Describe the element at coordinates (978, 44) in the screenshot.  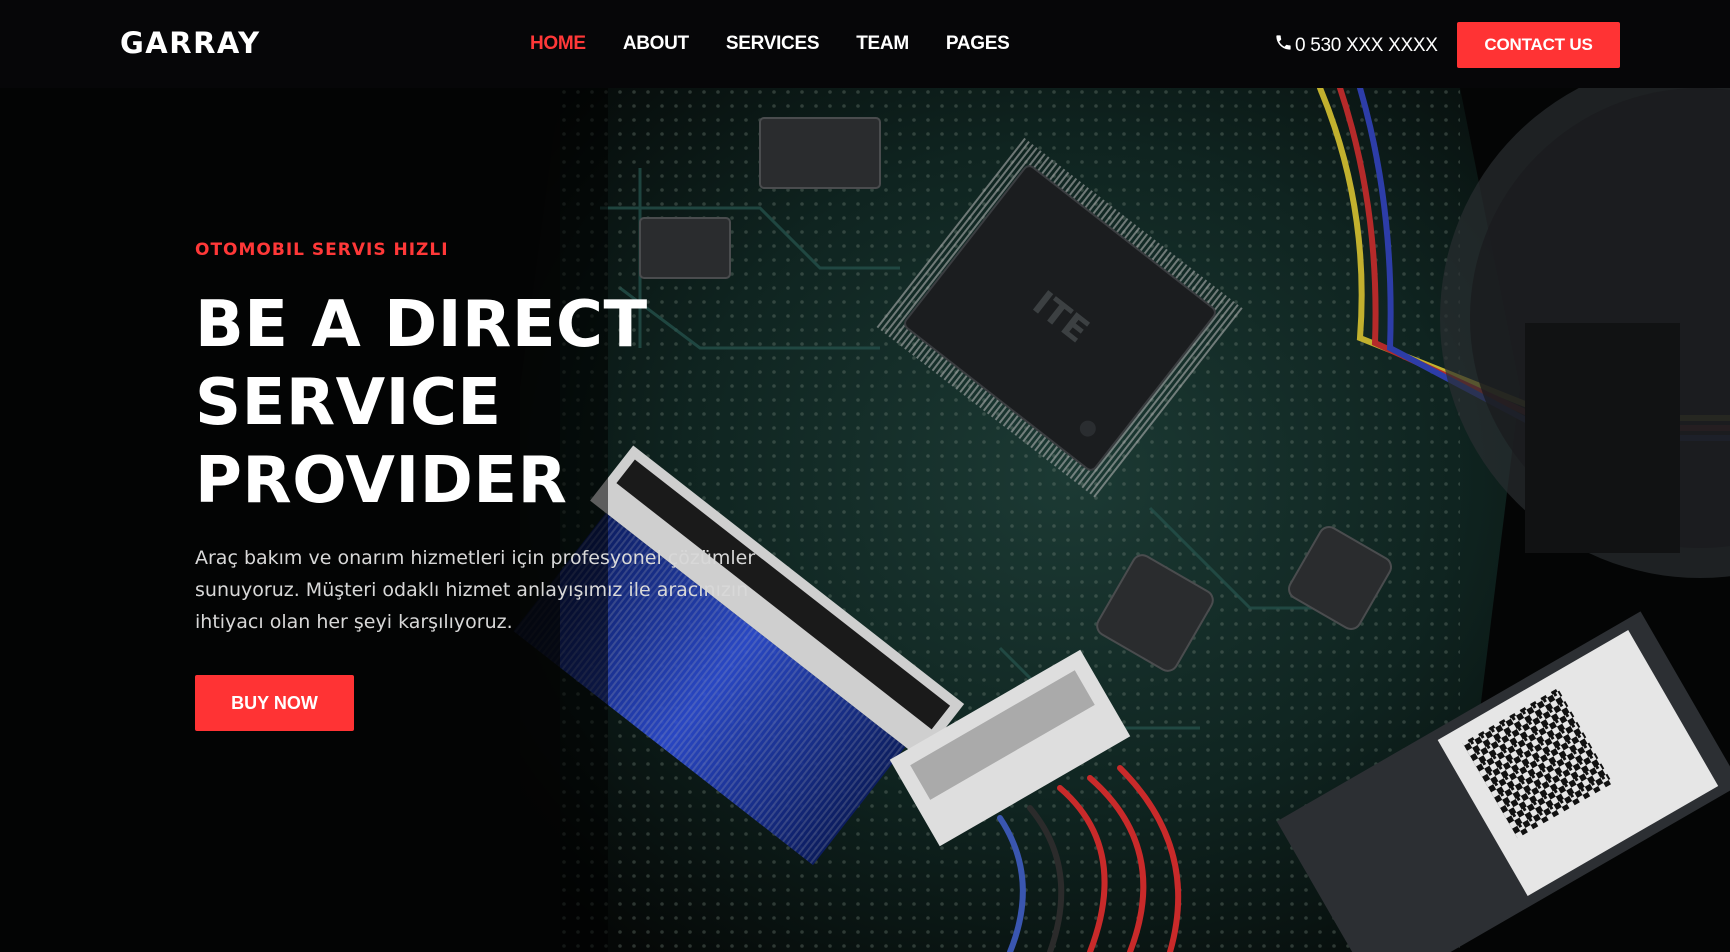
I see `nav-link-pages: PAGES` at that location.